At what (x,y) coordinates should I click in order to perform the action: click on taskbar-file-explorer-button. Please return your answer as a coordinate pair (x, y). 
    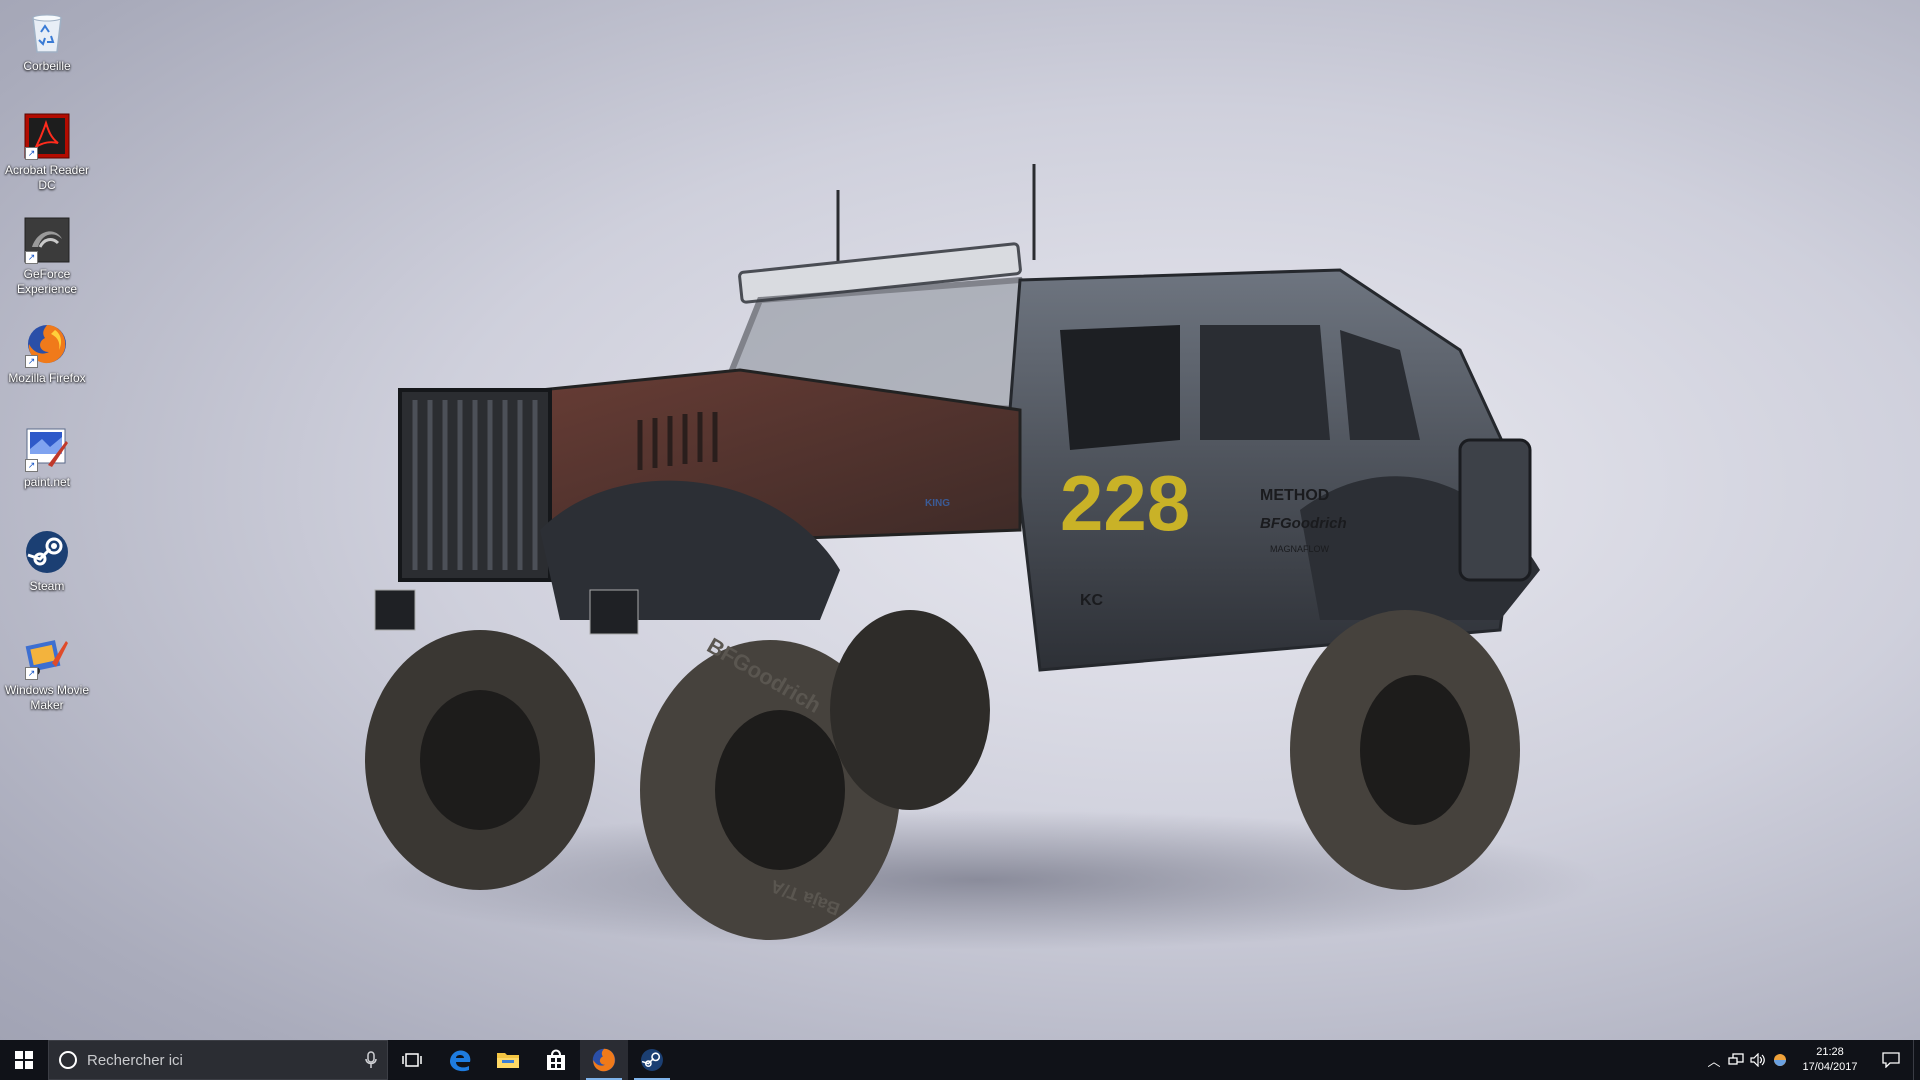
    Looking at the image, I should click on (508, 1060).